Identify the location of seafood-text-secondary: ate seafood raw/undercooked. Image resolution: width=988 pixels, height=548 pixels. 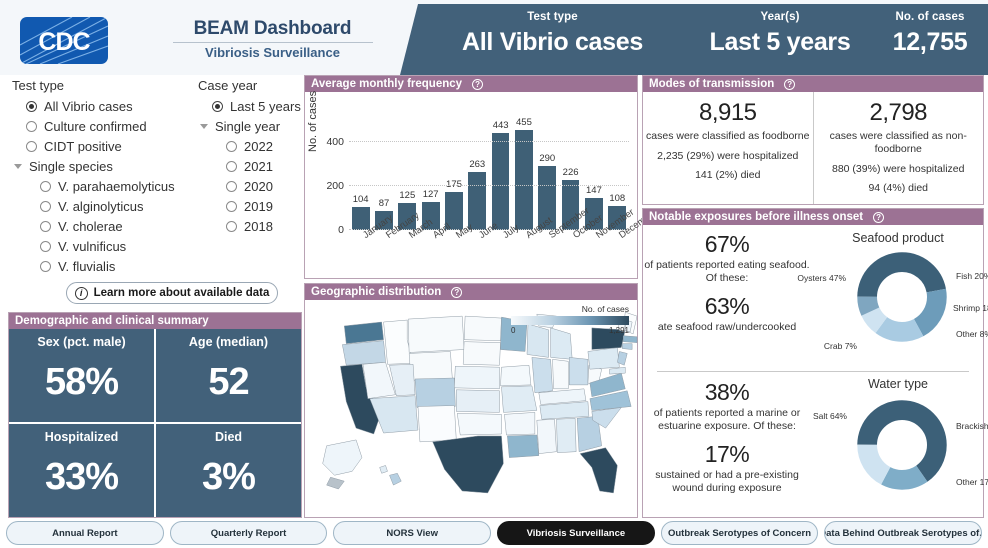
(727, 327).